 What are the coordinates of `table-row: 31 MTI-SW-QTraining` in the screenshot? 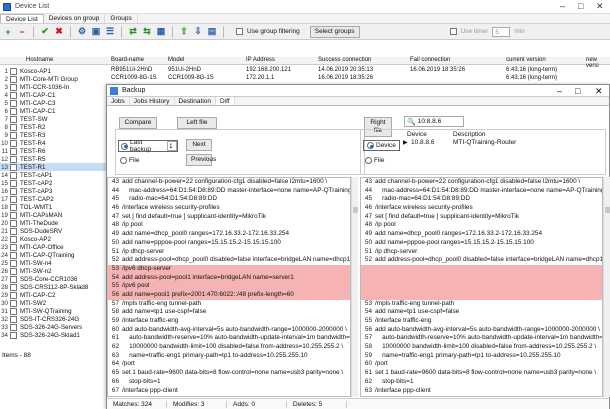 It's located at (54, 311).